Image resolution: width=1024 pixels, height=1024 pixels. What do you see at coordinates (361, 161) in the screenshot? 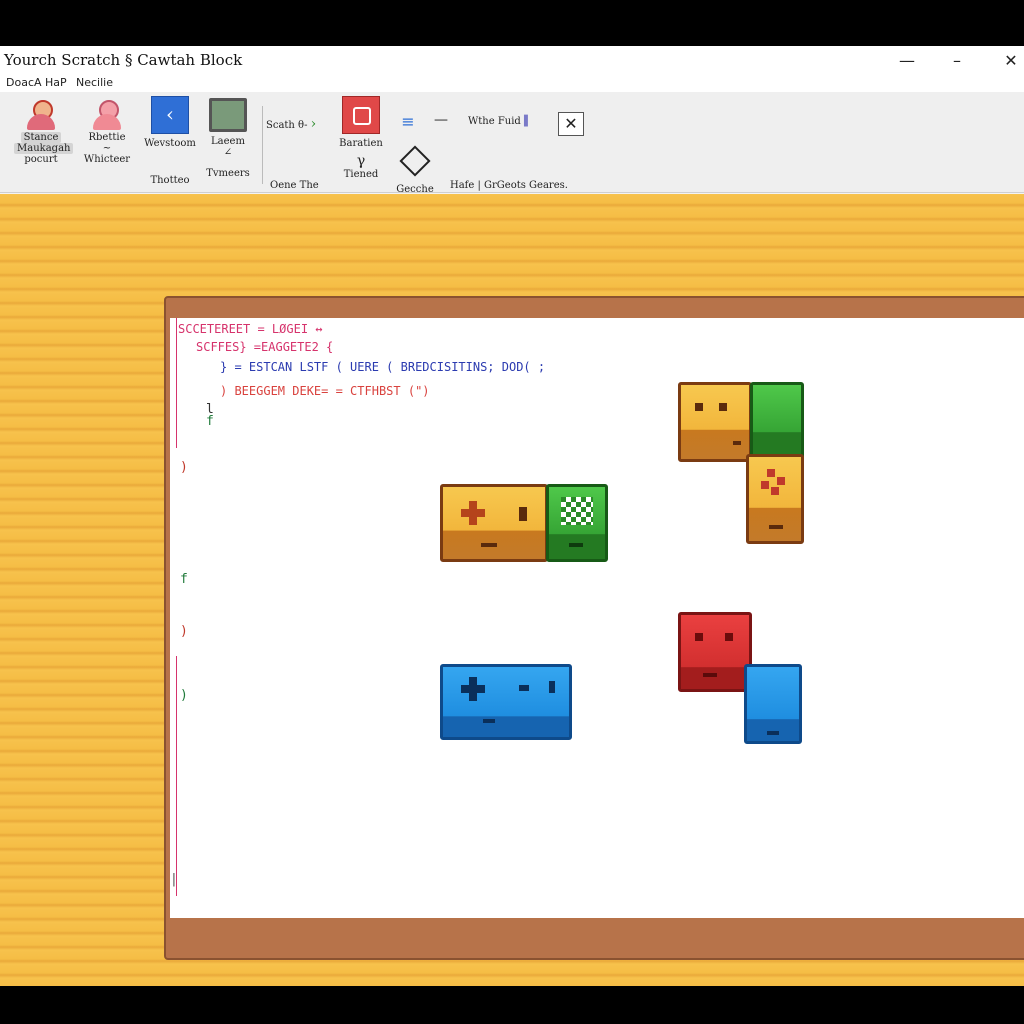
I see `tool-baratien-sublabel: γ` at bounding box center [361, 161].